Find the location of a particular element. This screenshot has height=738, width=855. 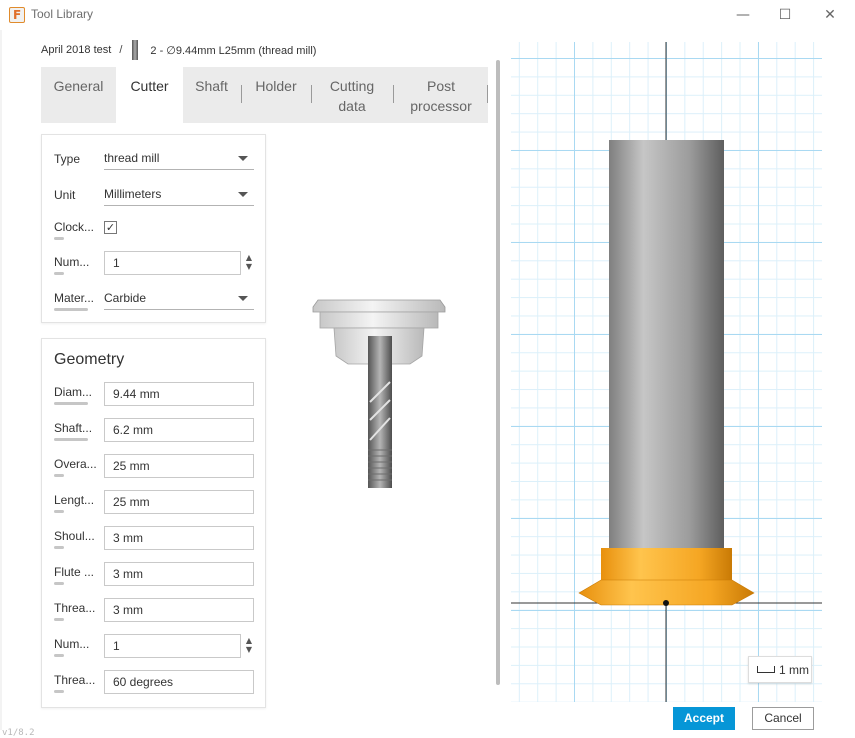

tab-holder: Holder is located at coordinates (276, 95).